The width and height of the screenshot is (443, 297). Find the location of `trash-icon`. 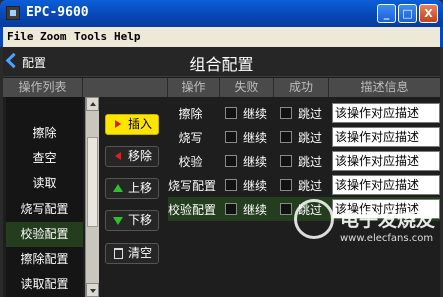

trash-icon is located at coordinates (118, 253).